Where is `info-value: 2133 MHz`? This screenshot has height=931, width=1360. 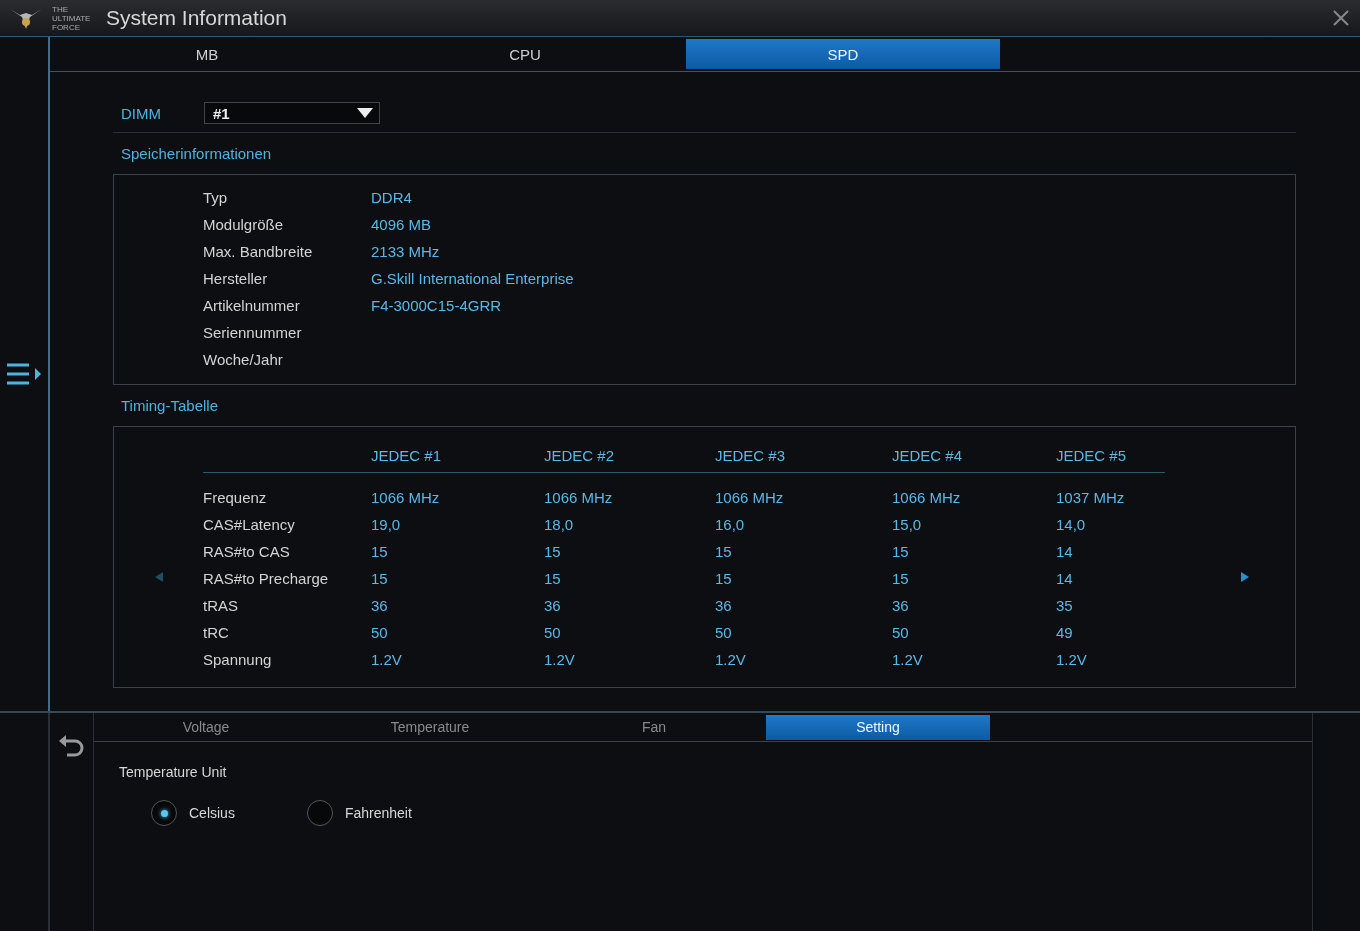
info-value: 2133 MHz is located at coordinates (406, 252).